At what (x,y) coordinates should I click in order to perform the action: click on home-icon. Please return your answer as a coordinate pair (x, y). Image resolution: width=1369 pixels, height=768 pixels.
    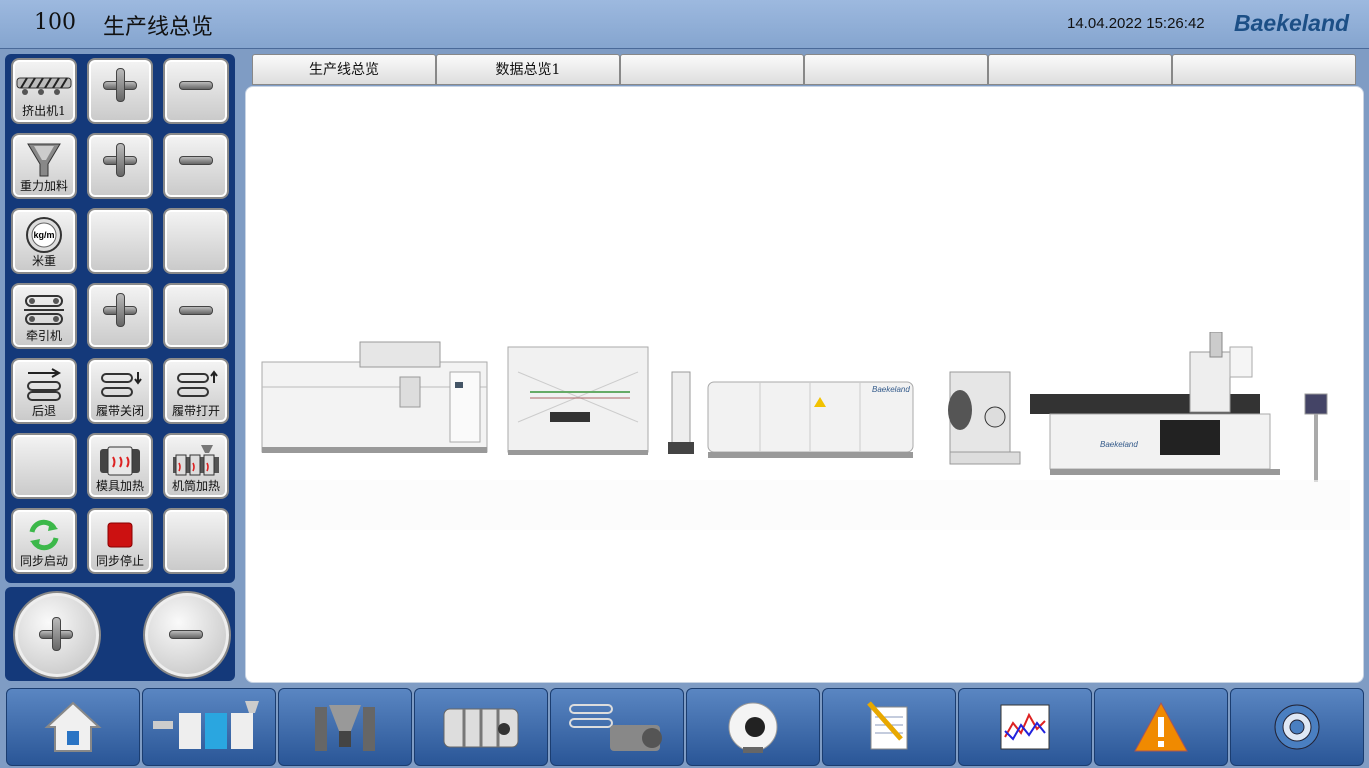
    Looking at the image, I should click on (73, 726).